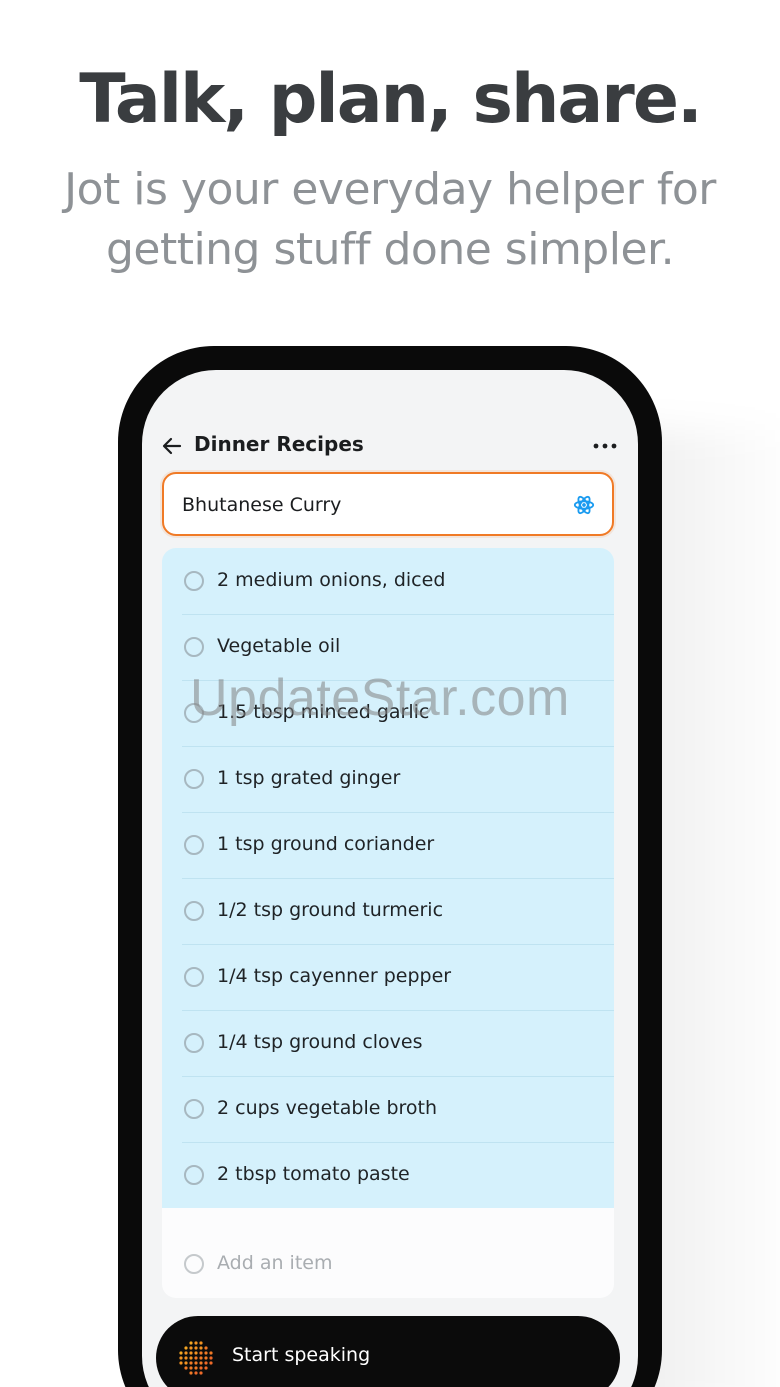  I want to click on dotted-mic-icon, so click(196, 1358).